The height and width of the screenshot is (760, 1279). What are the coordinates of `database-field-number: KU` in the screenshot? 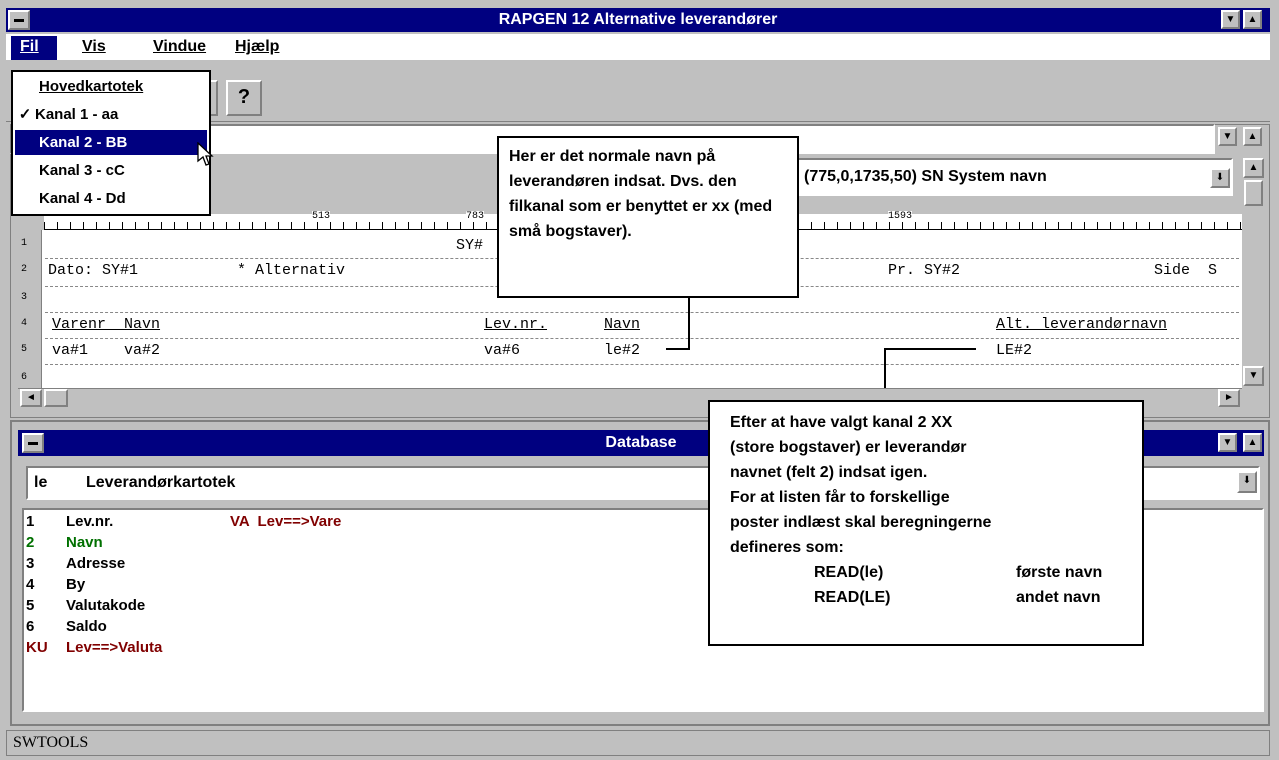 It's located at (37, 647).